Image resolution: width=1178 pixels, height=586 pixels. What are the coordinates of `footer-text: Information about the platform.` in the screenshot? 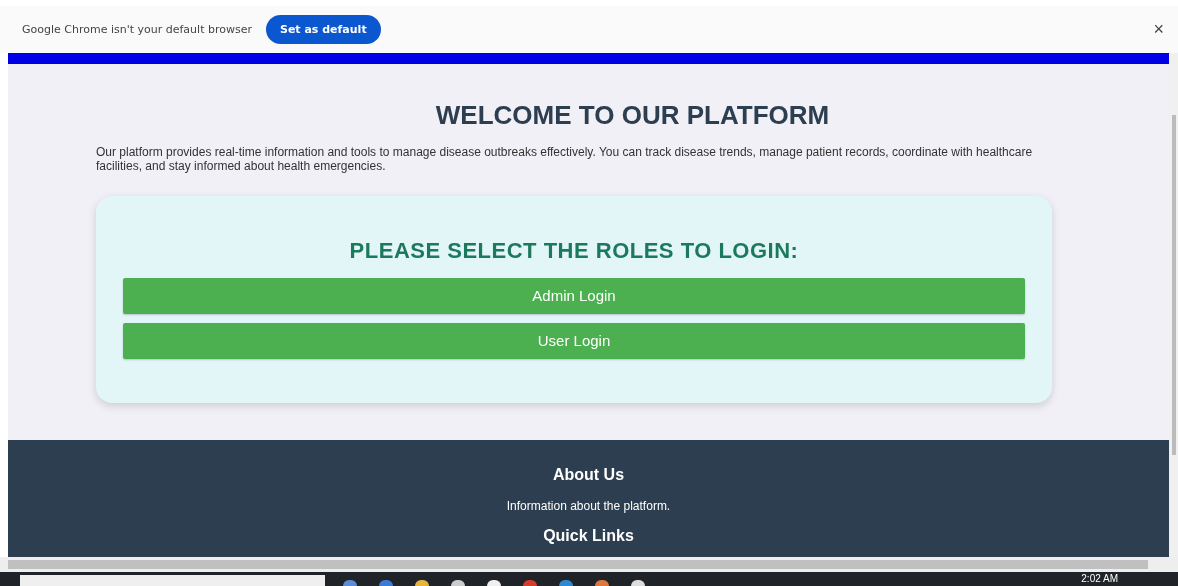 It's located at (588, 506).